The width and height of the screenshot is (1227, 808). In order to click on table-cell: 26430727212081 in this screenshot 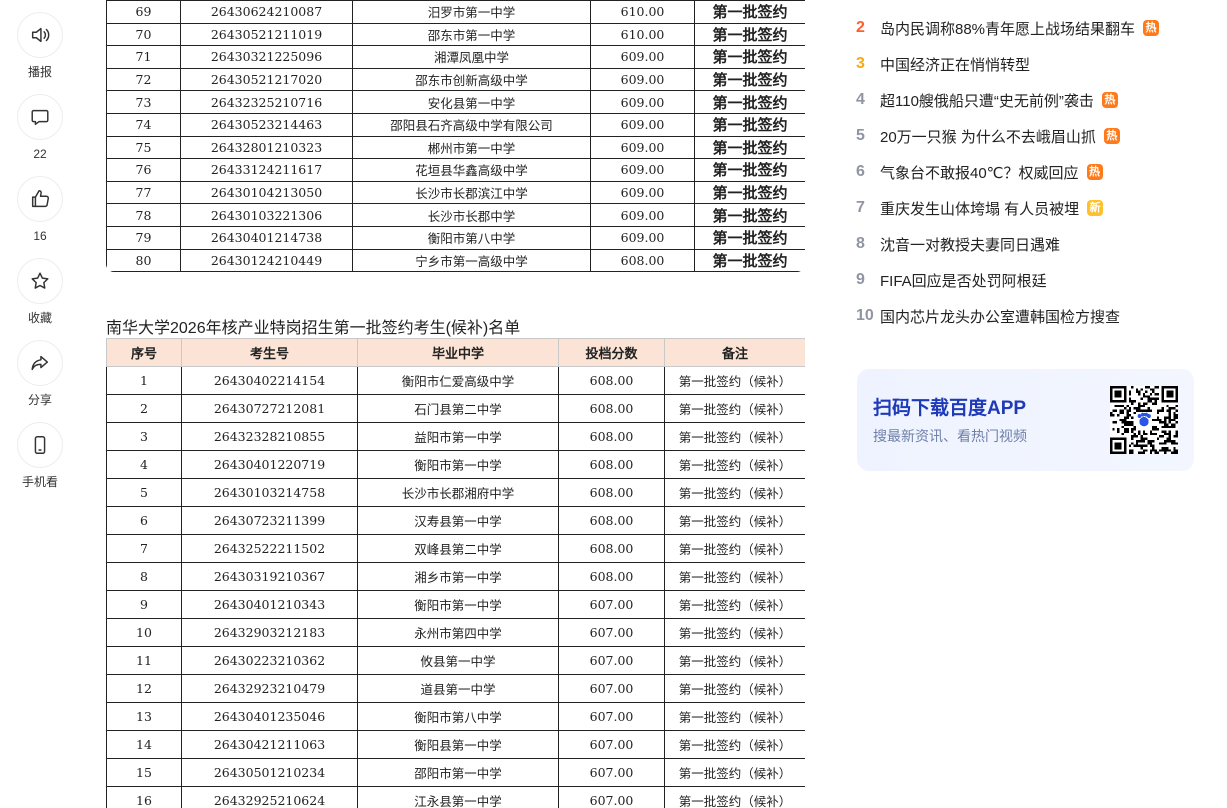, I will do `click(269, 408)`.